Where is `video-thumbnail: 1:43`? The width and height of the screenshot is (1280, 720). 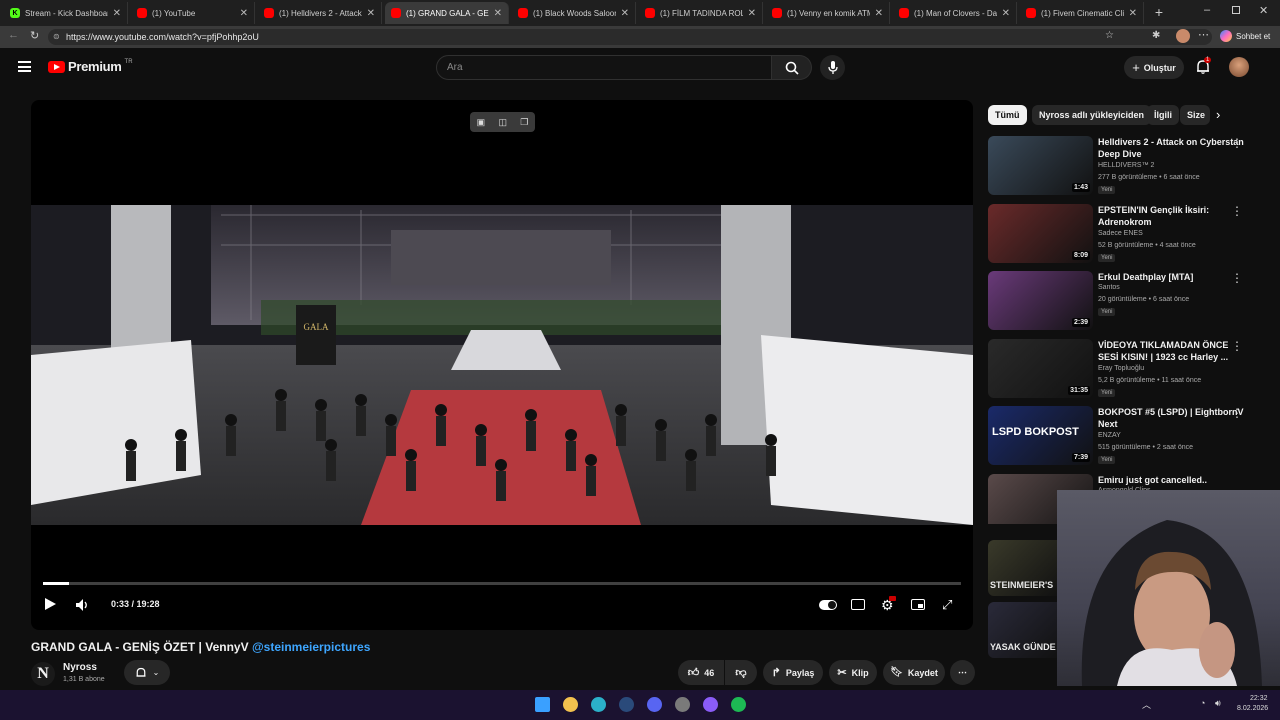 video-thumbnail: 1:43 is located at coordinates (1040, 165).